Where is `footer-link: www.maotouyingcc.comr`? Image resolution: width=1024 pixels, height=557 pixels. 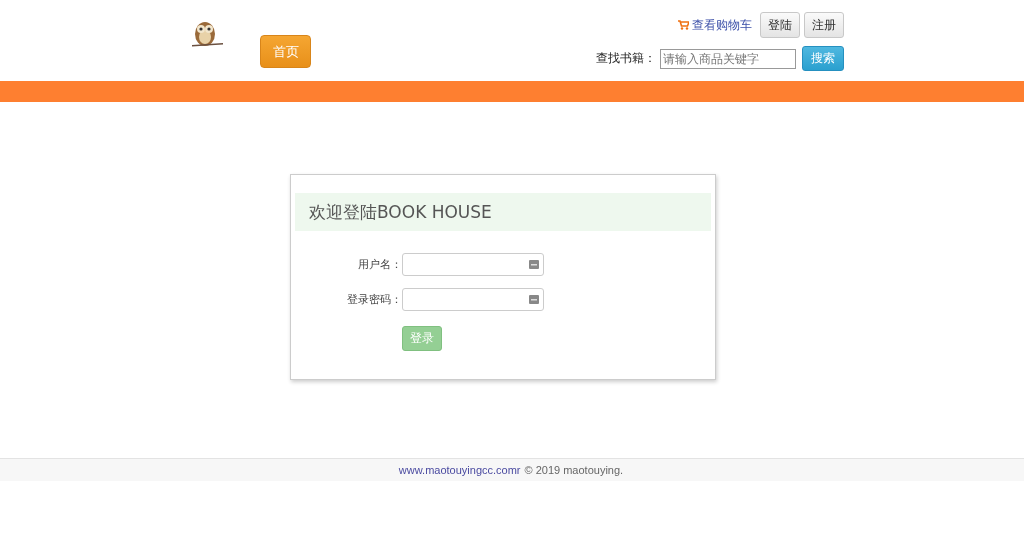
footer-link: www.maotouyingcc.comr is located at coordinates (459, 470).